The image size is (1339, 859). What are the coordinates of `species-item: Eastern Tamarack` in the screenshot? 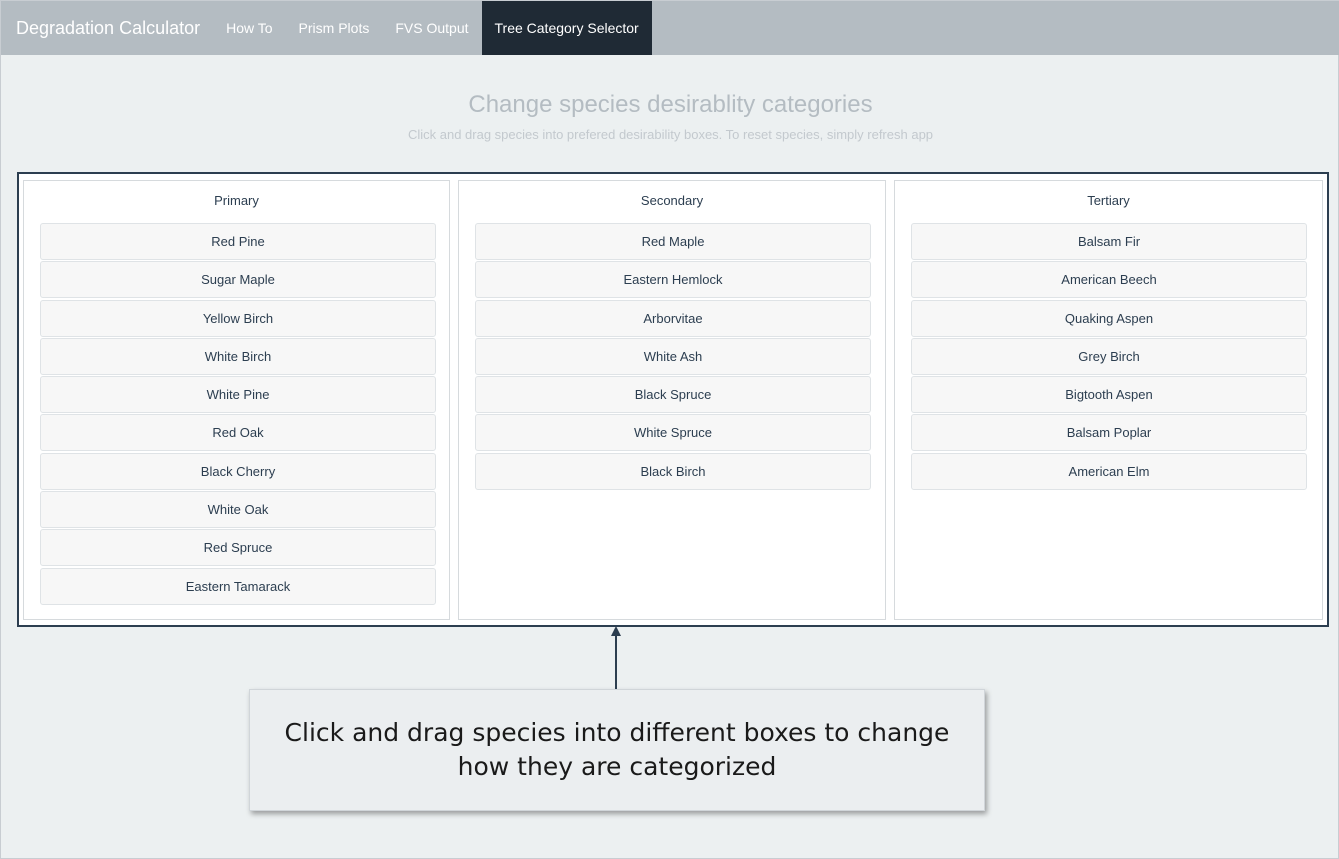 It's located at (238, 586).